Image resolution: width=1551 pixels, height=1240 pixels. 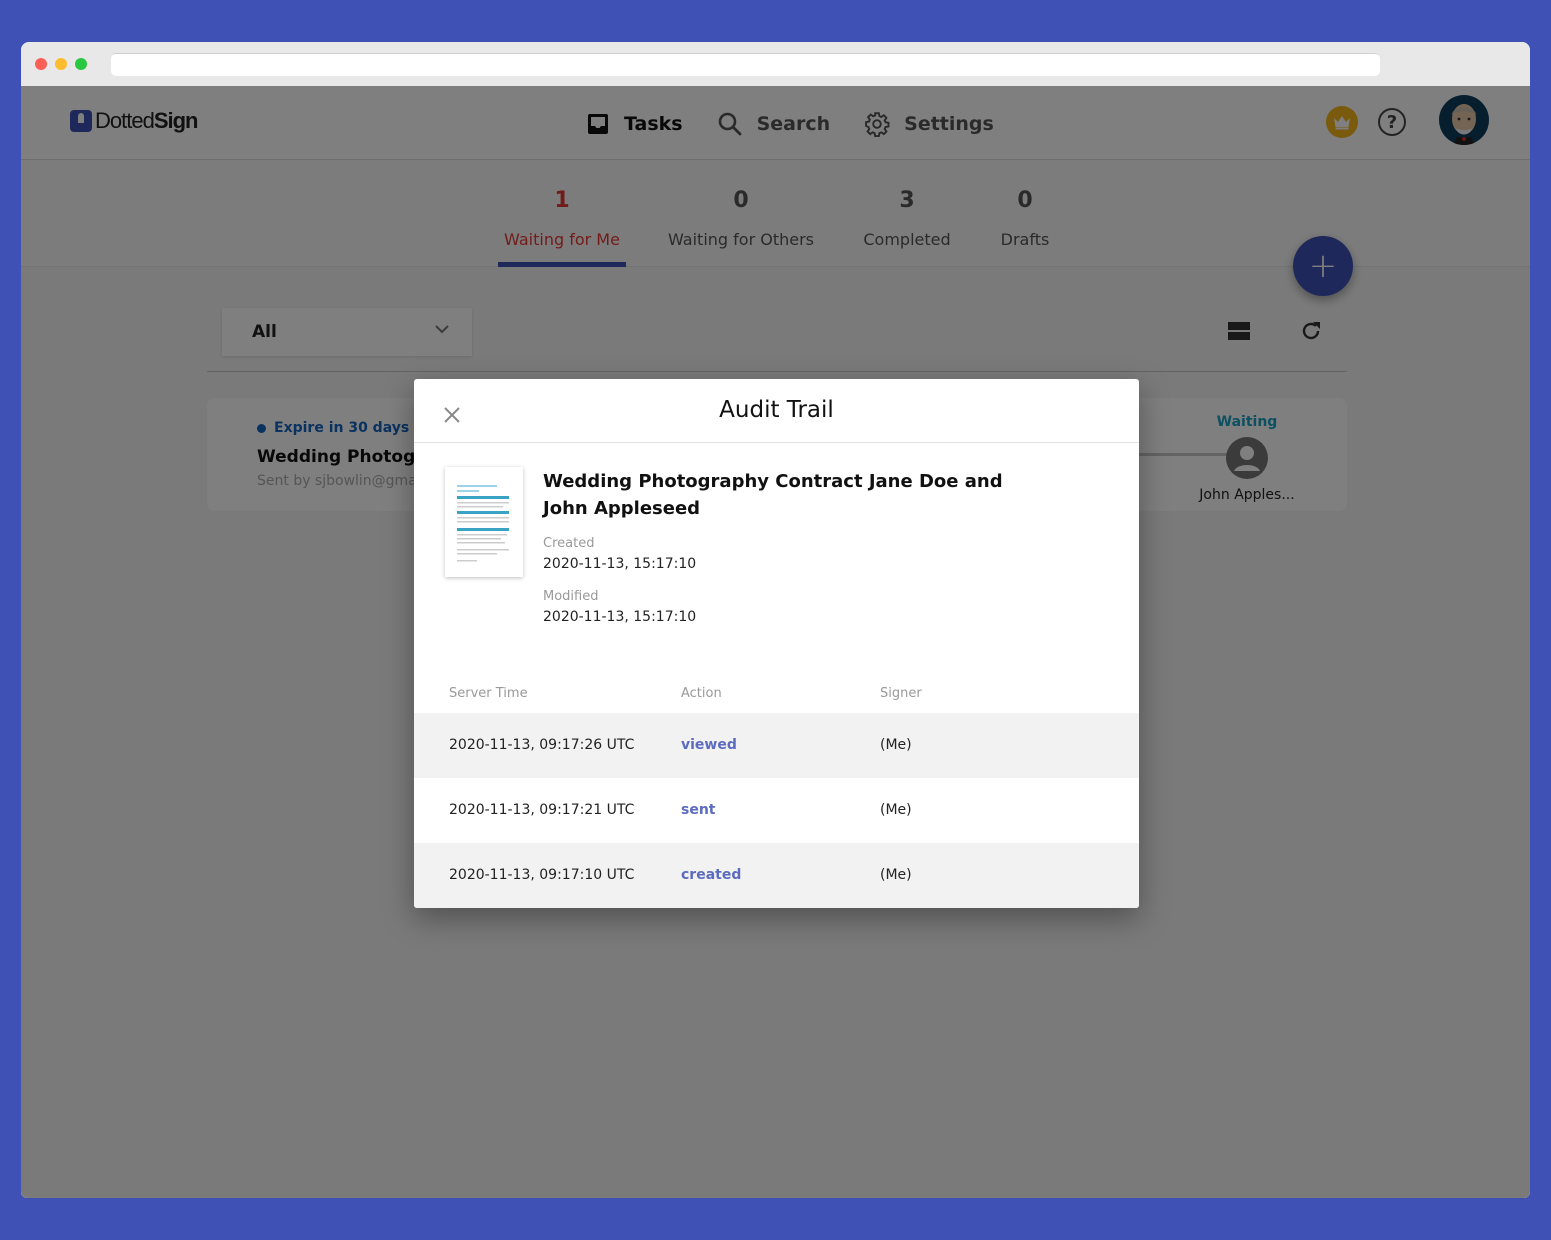 I want to click on header-action: Action, so click(x=701, y=693).